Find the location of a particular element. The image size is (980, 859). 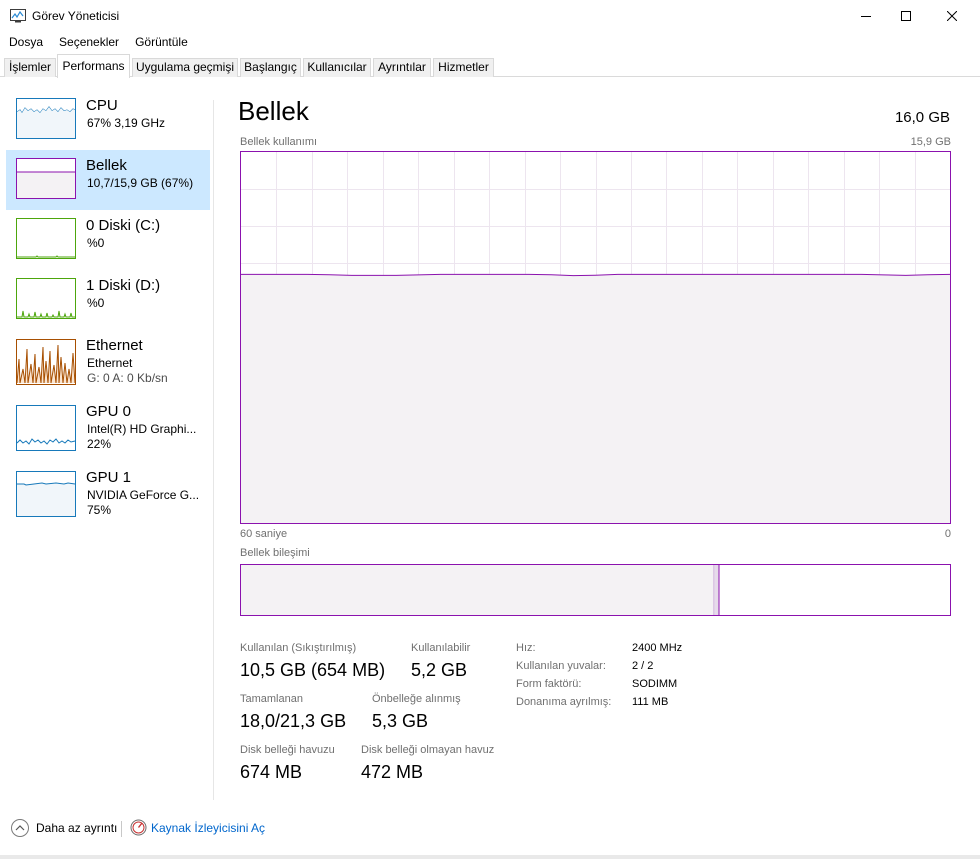

maximize-button is located at coordinates (906, 16).